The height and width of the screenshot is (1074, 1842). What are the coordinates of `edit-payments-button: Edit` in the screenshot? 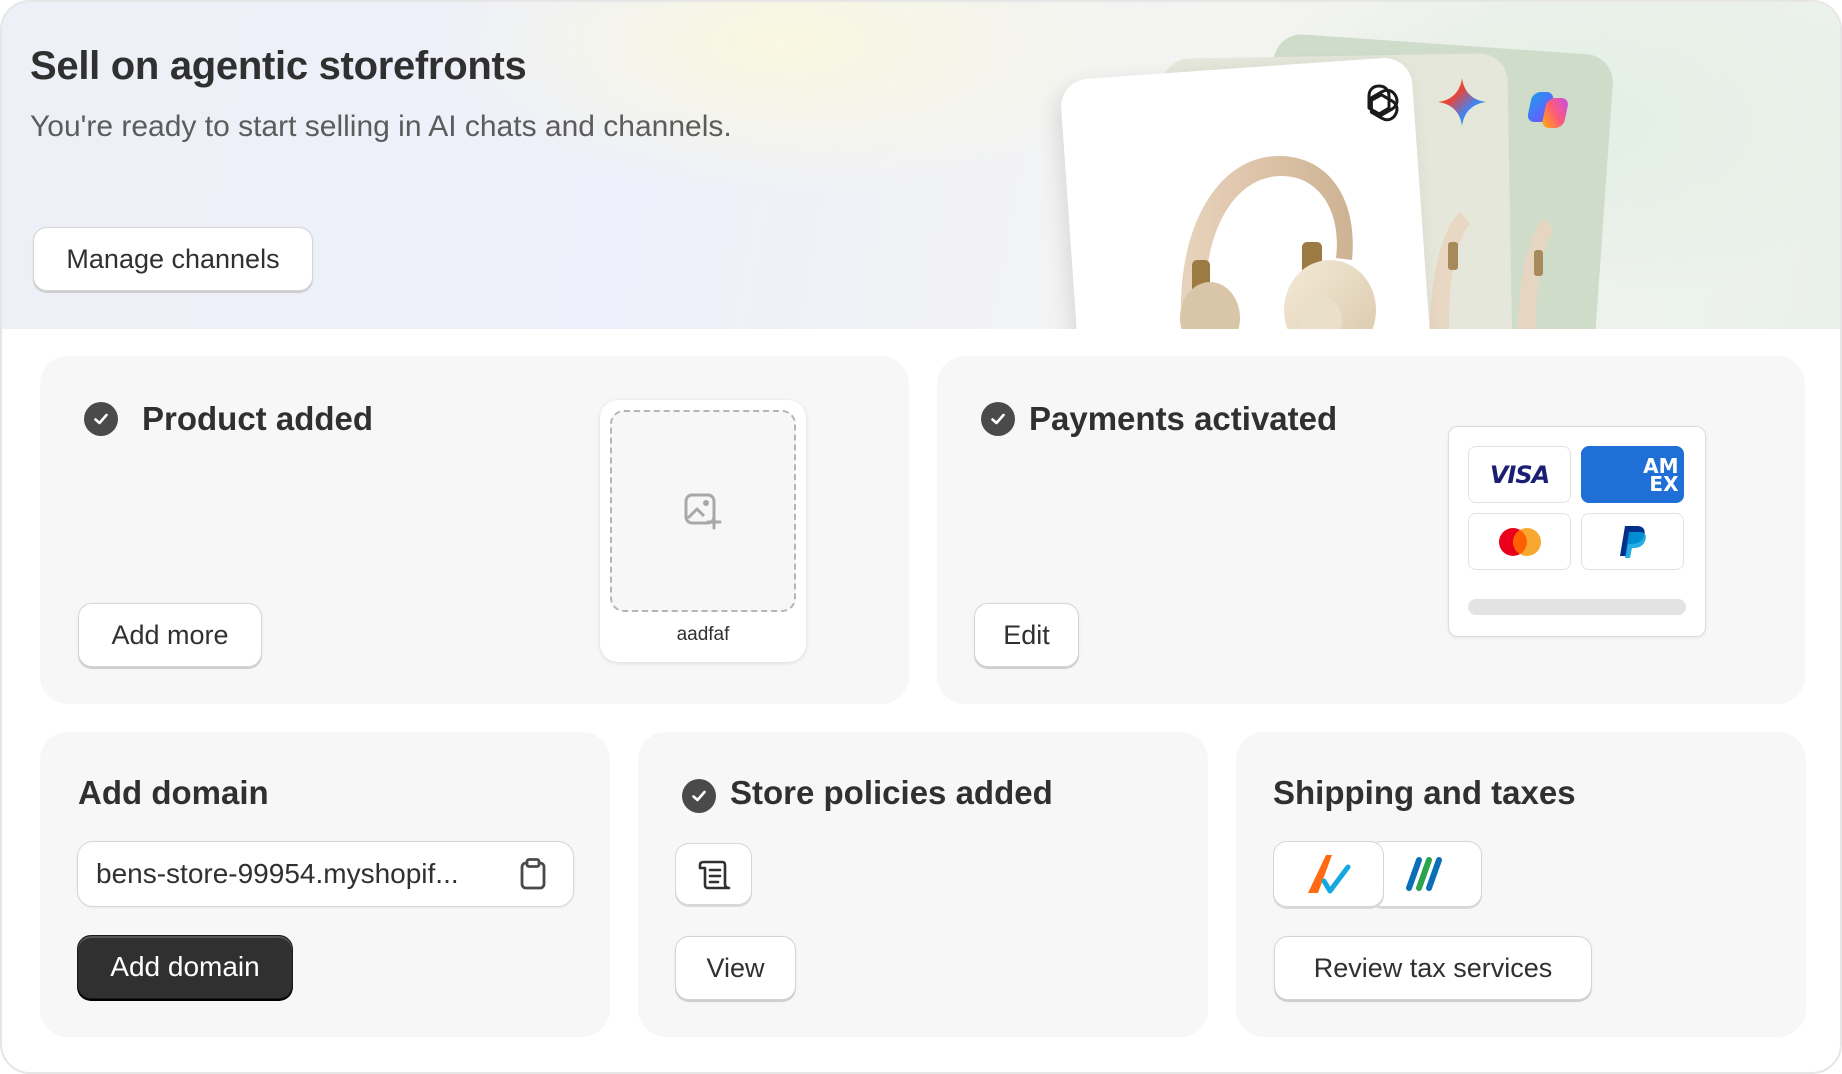 It's located at (1026, 635).